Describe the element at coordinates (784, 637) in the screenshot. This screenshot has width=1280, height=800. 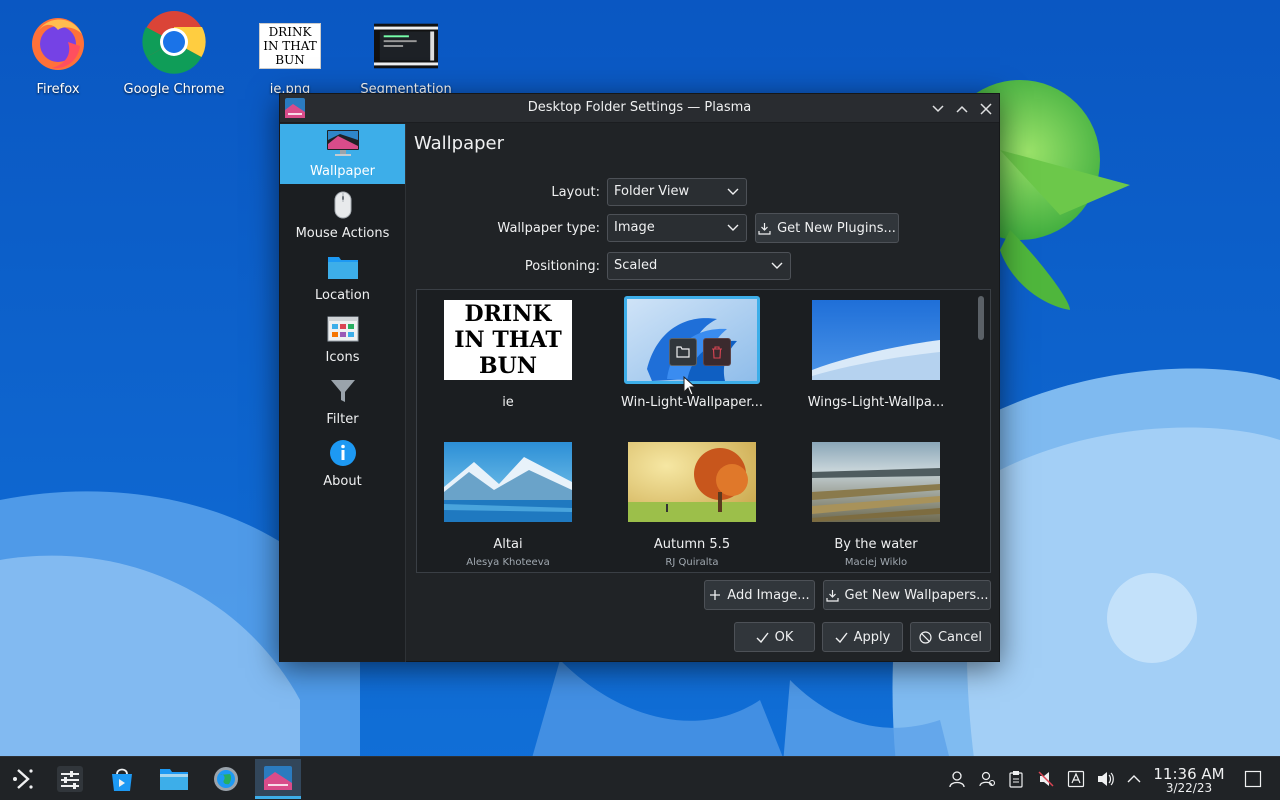
I see `ok-label: OK` at that location.